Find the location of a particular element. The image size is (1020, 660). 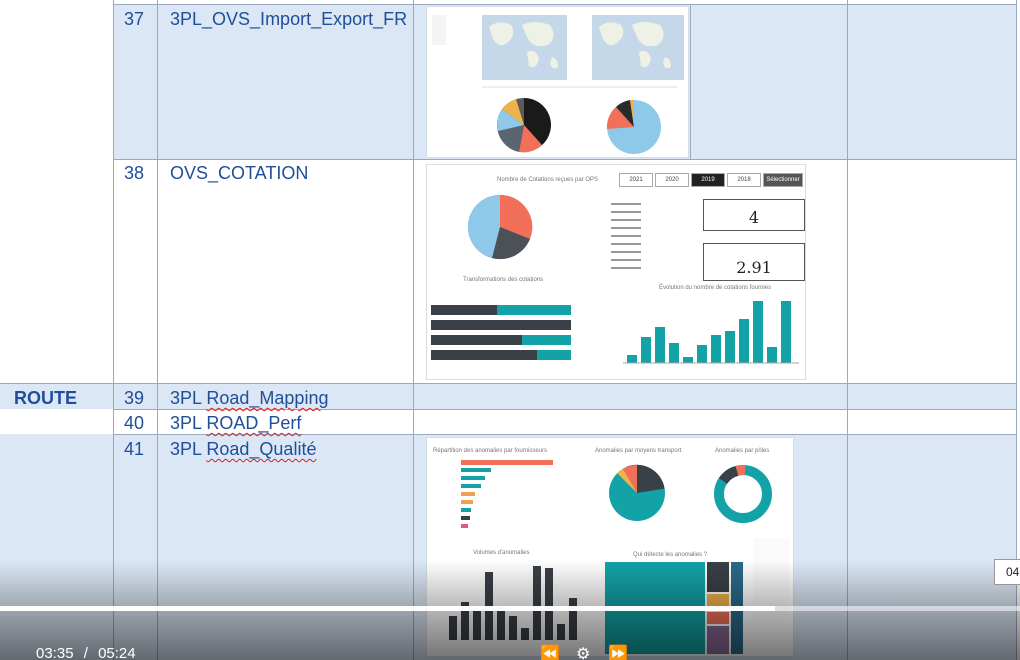

kpi-card: 4 is located at coordinates (754, 215).